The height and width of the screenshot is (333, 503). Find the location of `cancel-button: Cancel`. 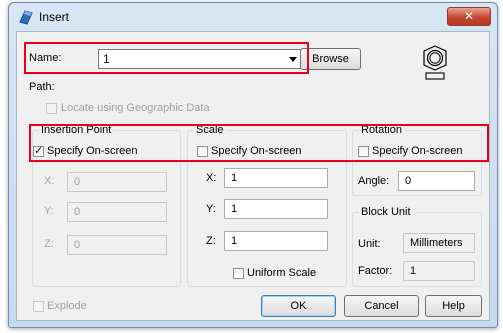

cancel-button: Cancel is located at coordinates (381, 306).